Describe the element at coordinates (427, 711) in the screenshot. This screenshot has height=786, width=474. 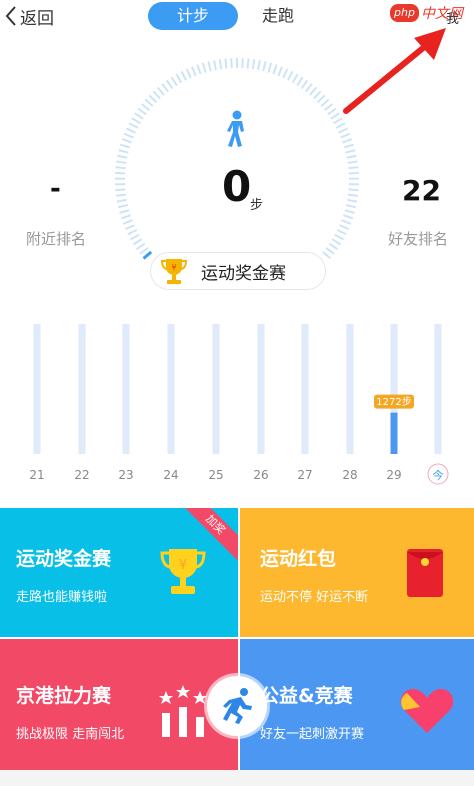
I see `heart-icon` at that location.